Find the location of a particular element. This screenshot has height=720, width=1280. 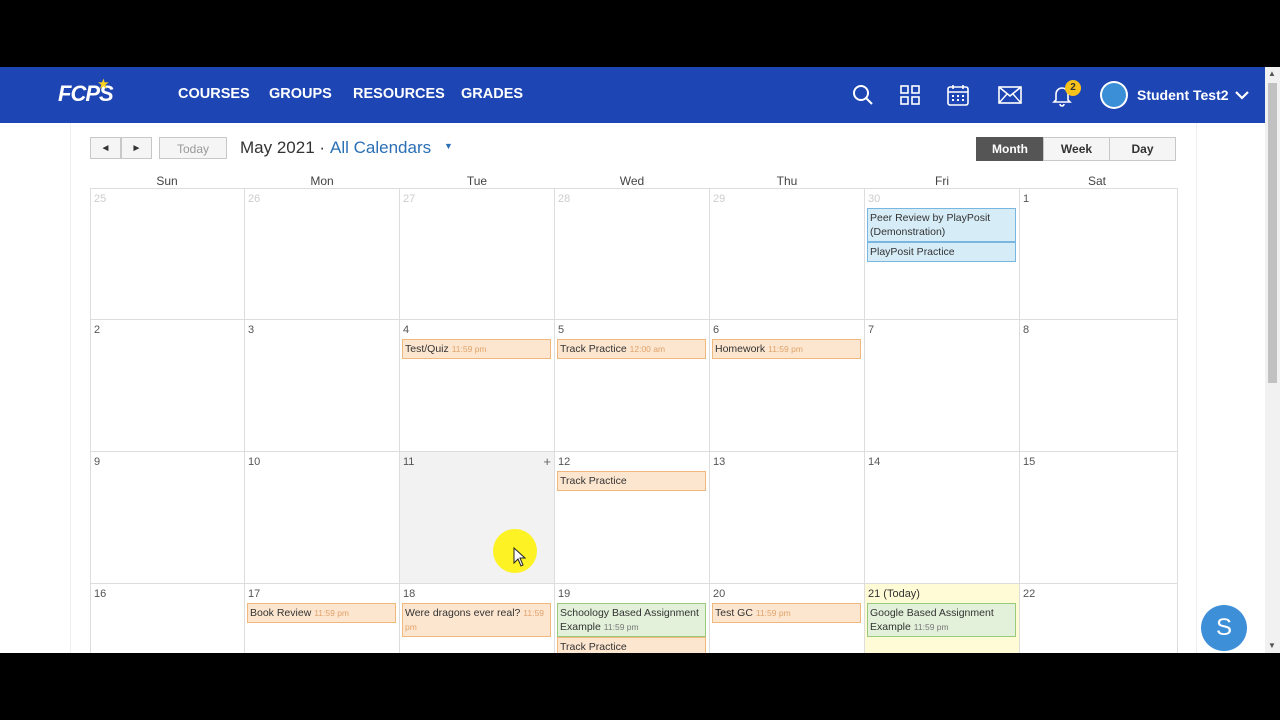

day-cell: 12 Track Practice is located at coordinates (632, 518).